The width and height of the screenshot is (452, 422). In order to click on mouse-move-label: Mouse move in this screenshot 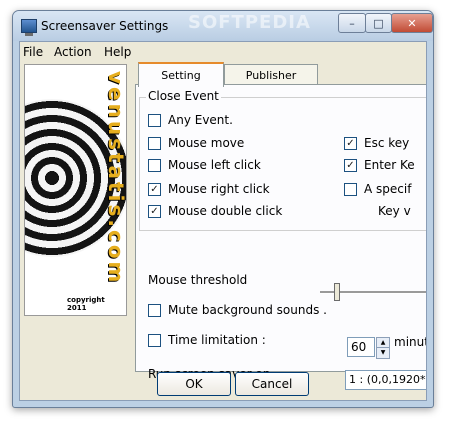, I will do `click(206, 143)`.